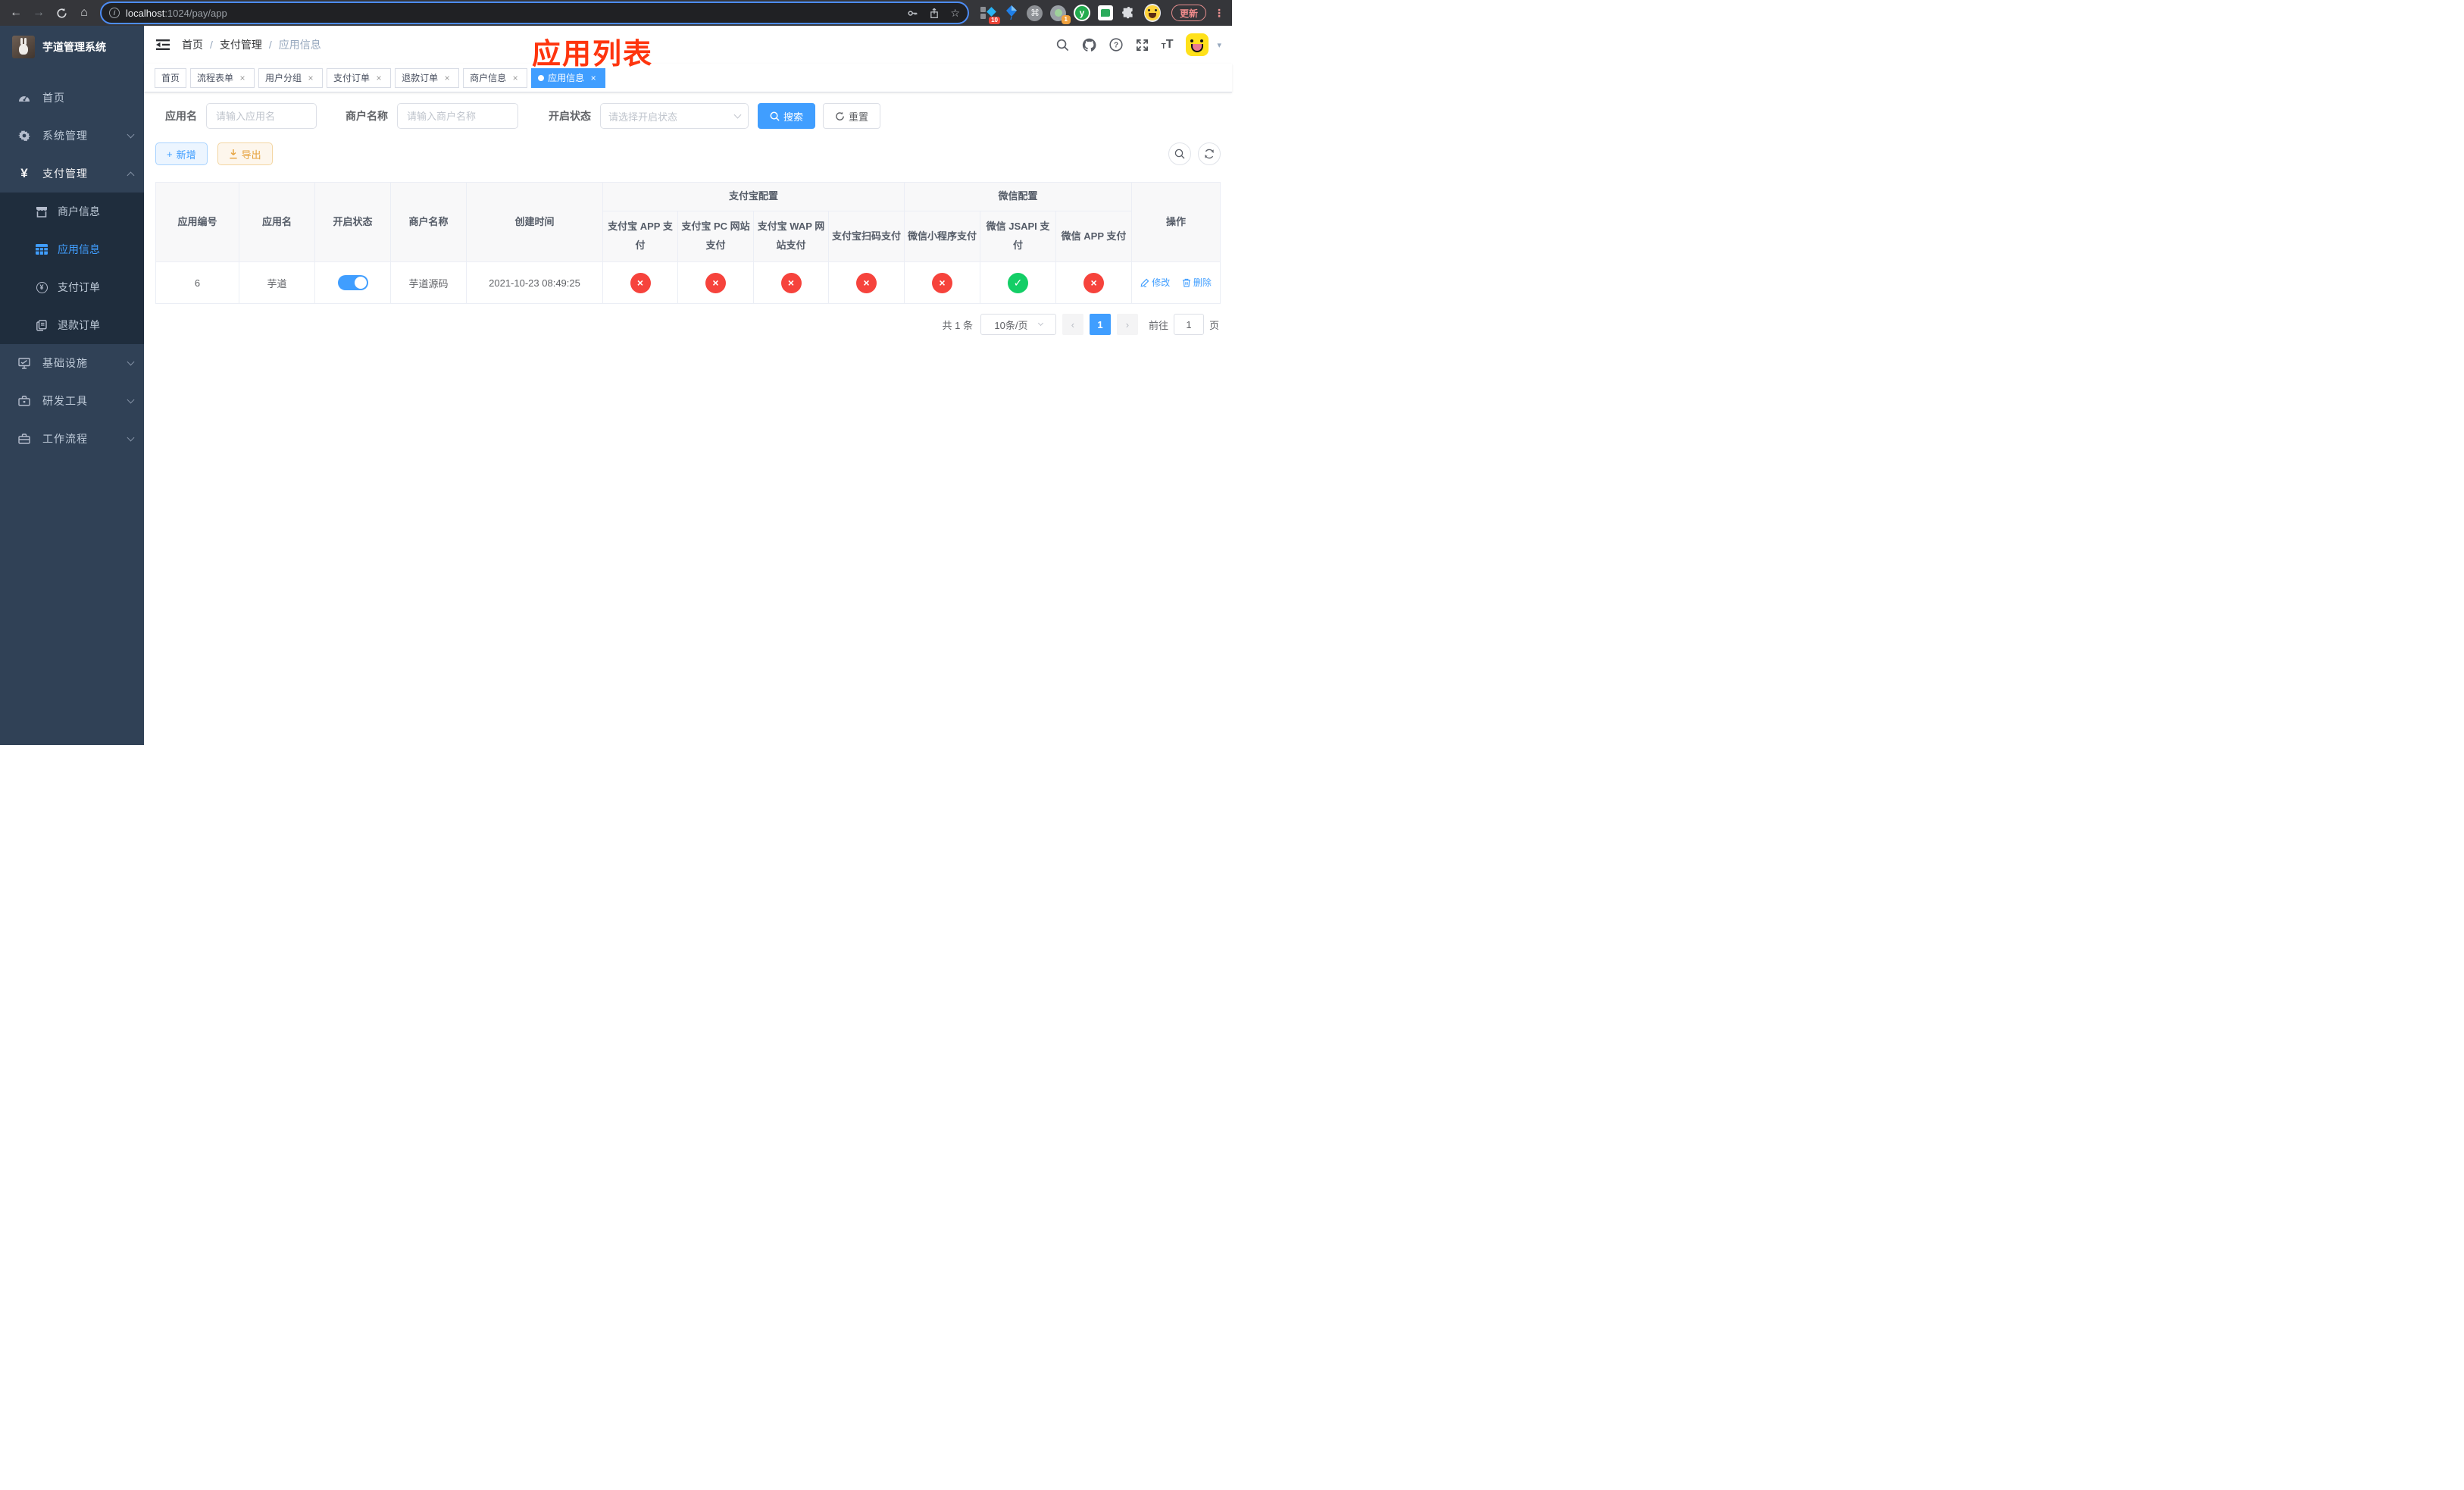 The height and width of the screenshot is (1490, 2464). Describe the element at coordinates (1018, 324) in the screenshot. I see `page-size-select: 10条/页` at that location.